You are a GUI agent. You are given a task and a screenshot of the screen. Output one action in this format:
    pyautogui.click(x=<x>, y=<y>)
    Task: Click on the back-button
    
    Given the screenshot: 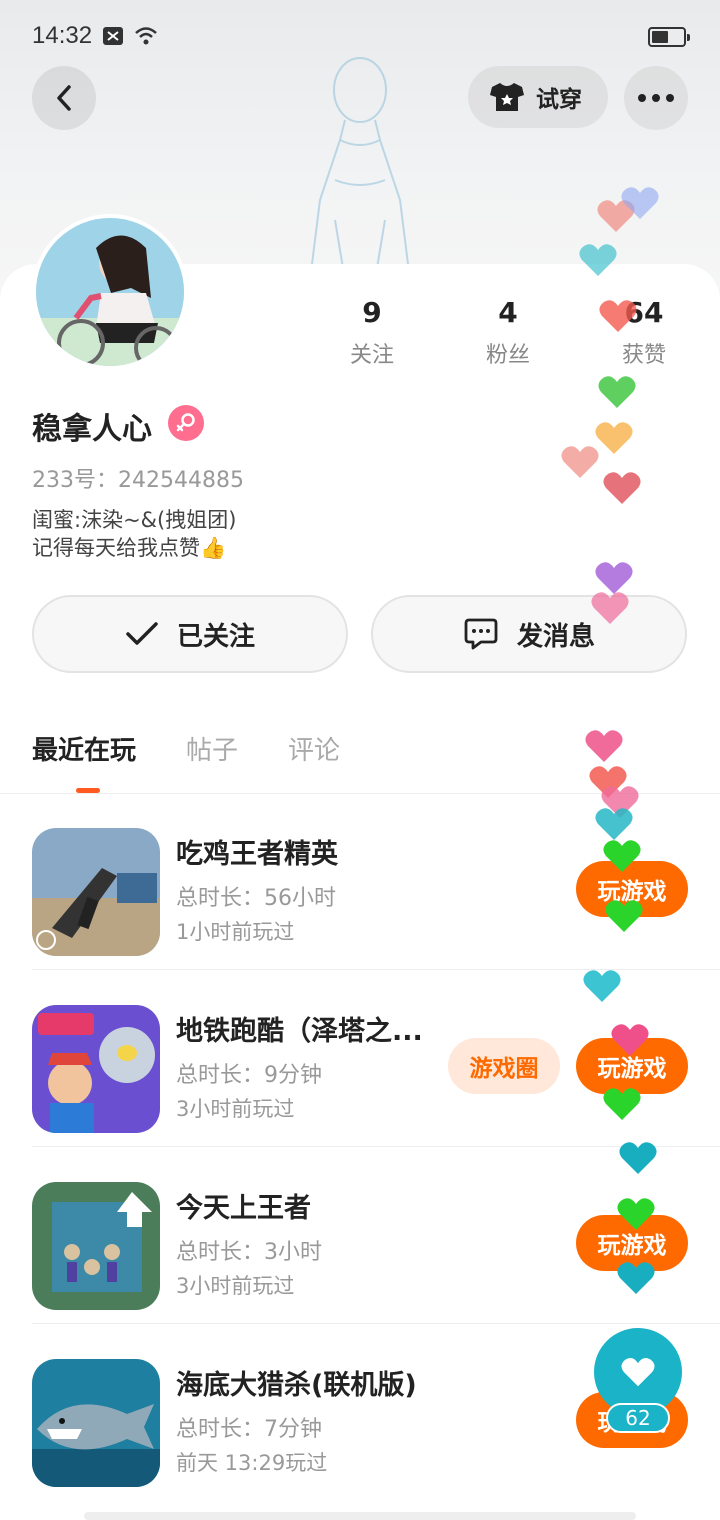 What is the action you would take?
    pyautogui.click(x=64, y=98)
    